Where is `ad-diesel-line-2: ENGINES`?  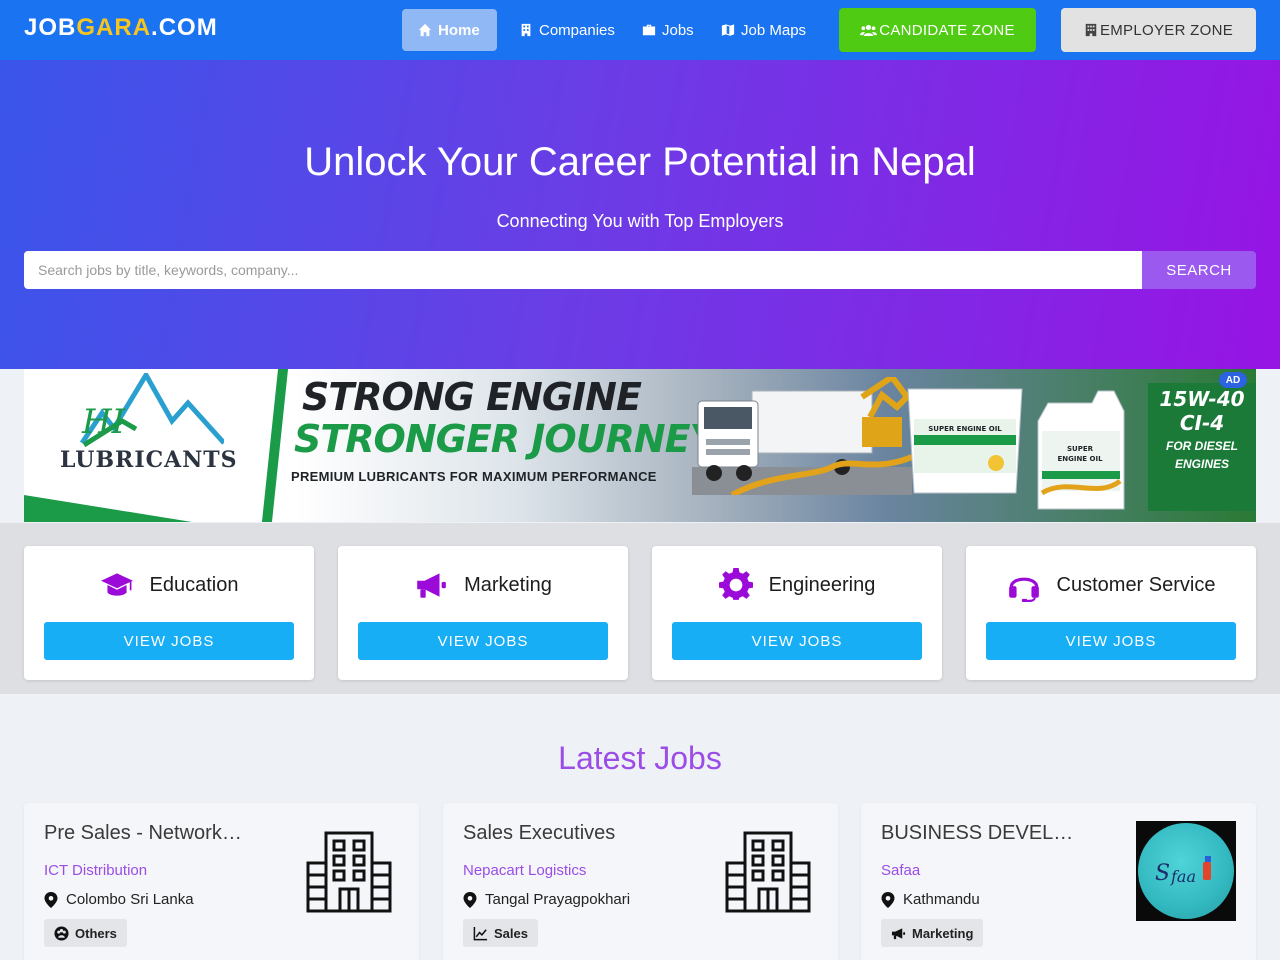 ad-diesel-line-2: ENGINES is located at coordinates (1201, 464).